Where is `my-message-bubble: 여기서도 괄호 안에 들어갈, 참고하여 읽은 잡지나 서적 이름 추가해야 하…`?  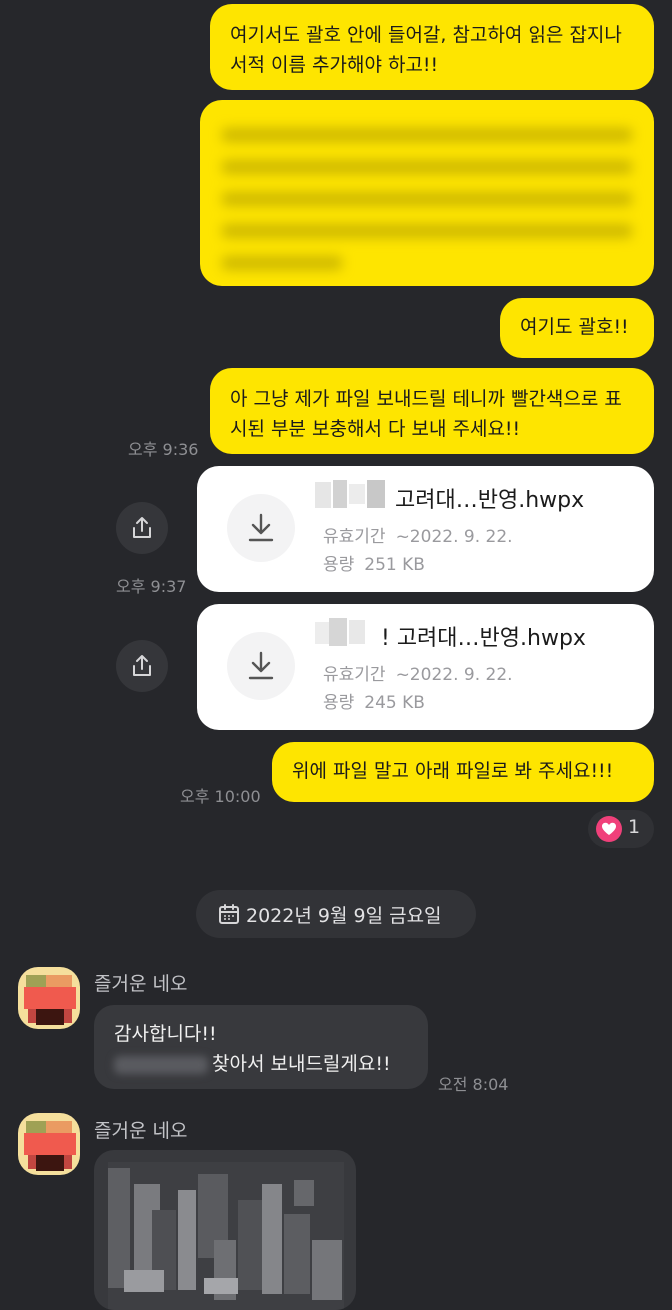
my-message-bubble: 여기서도 괄호 안에 들어갈, 참고하여 읽은 잡지나 서적 이름 추가해야 하… is located at coordinates (432, 47).